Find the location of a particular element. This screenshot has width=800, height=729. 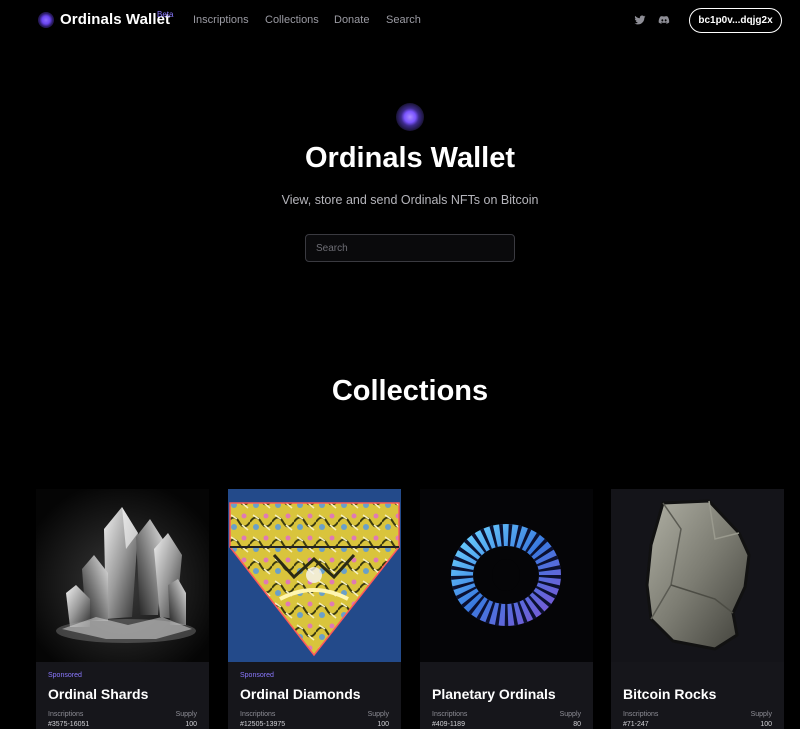

ordinal-diamonds-image is located at coordinates (314, 575).